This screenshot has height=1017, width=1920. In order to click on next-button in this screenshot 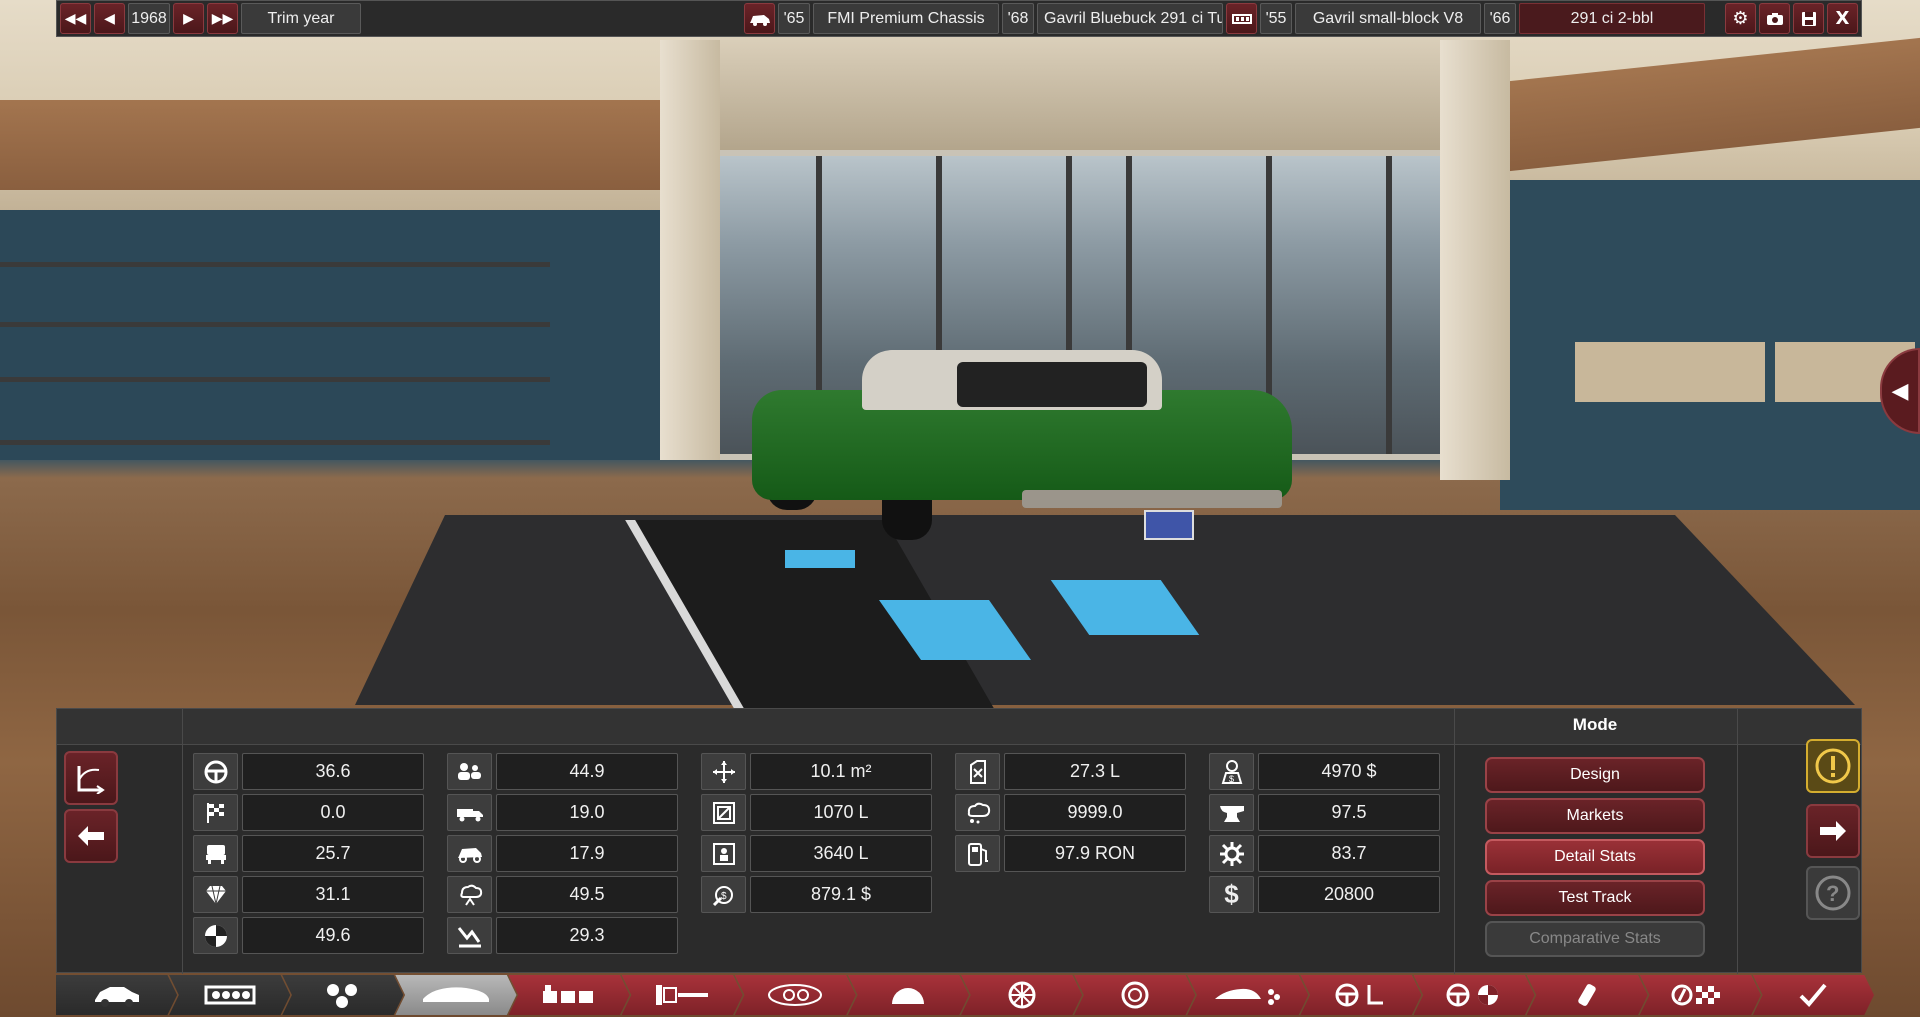, I will do `click(1833, 831)`.